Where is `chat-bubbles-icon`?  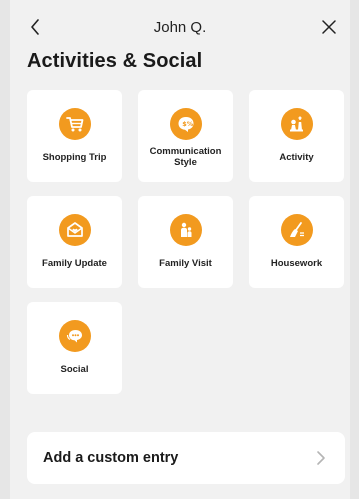 chat-bubbles-icon is located at coordinates (74, 336).